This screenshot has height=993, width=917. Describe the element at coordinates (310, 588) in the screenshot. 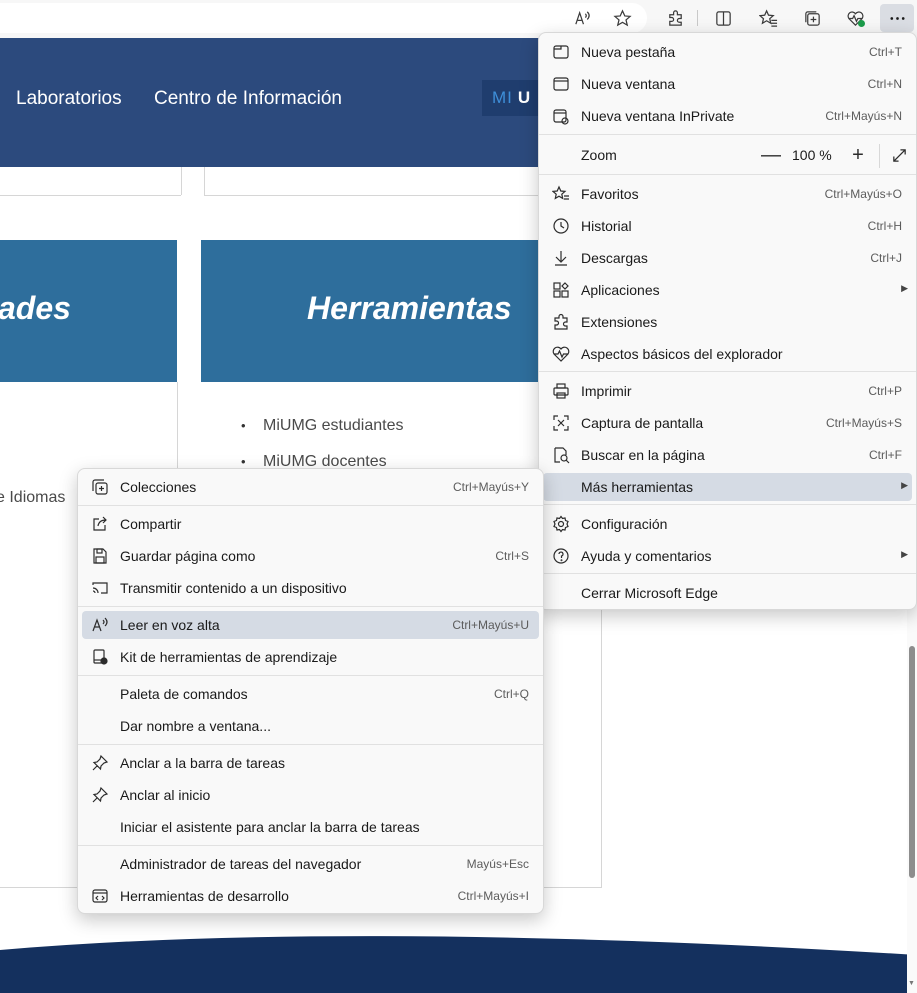

I see `submenu-item-cast: Transmitir contenido a un dispositivo` at that location.